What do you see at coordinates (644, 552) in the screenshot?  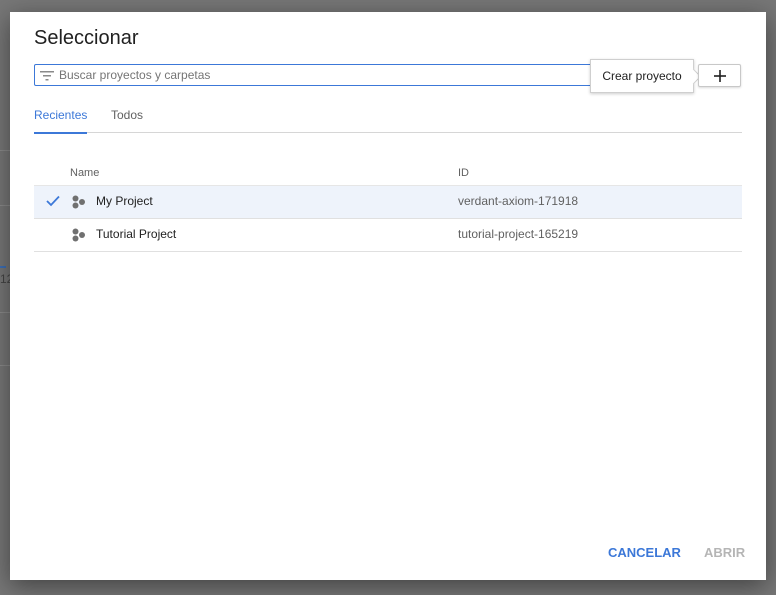 I see `cancel-button: CANCELAR` at bounding box center [644, 552].